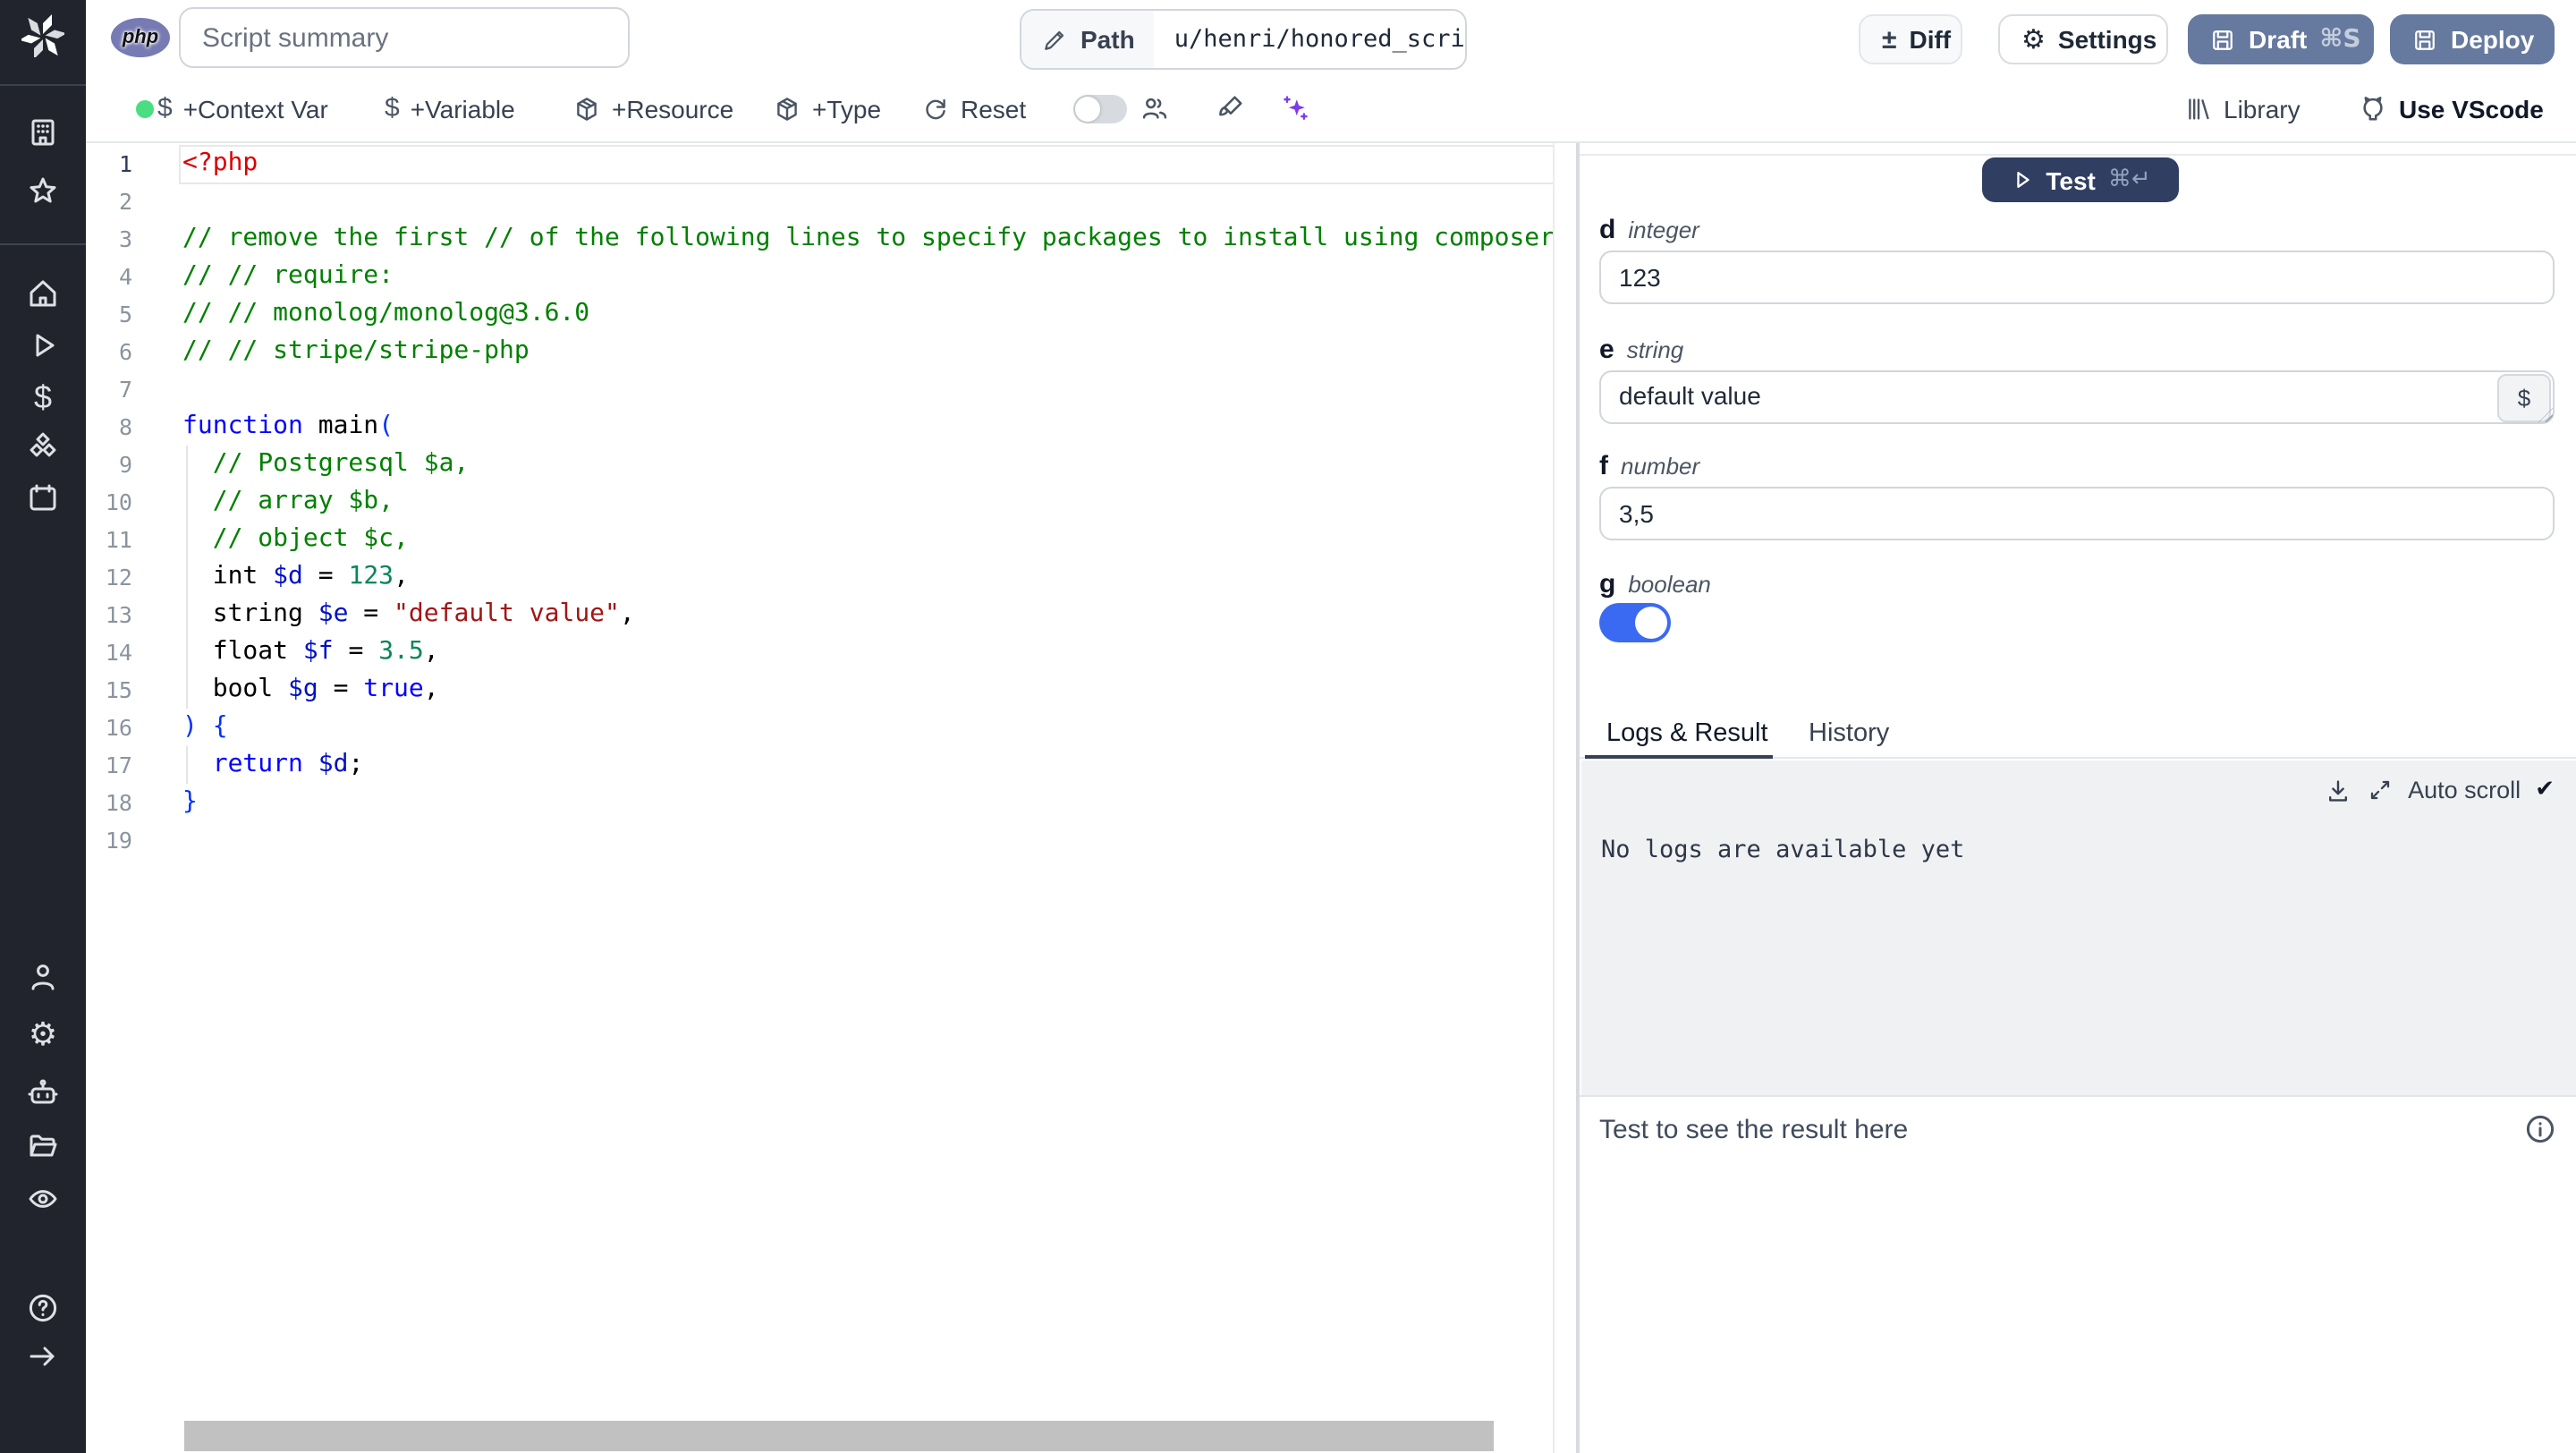  I want to click on path-label-section: Path, so click(1088, 39).